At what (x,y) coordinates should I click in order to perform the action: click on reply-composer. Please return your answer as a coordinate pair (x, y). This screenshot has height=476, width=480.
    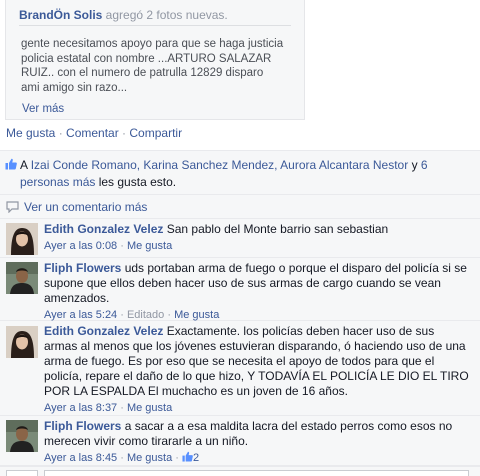
    Looking at the image, I should click on (240, 471).